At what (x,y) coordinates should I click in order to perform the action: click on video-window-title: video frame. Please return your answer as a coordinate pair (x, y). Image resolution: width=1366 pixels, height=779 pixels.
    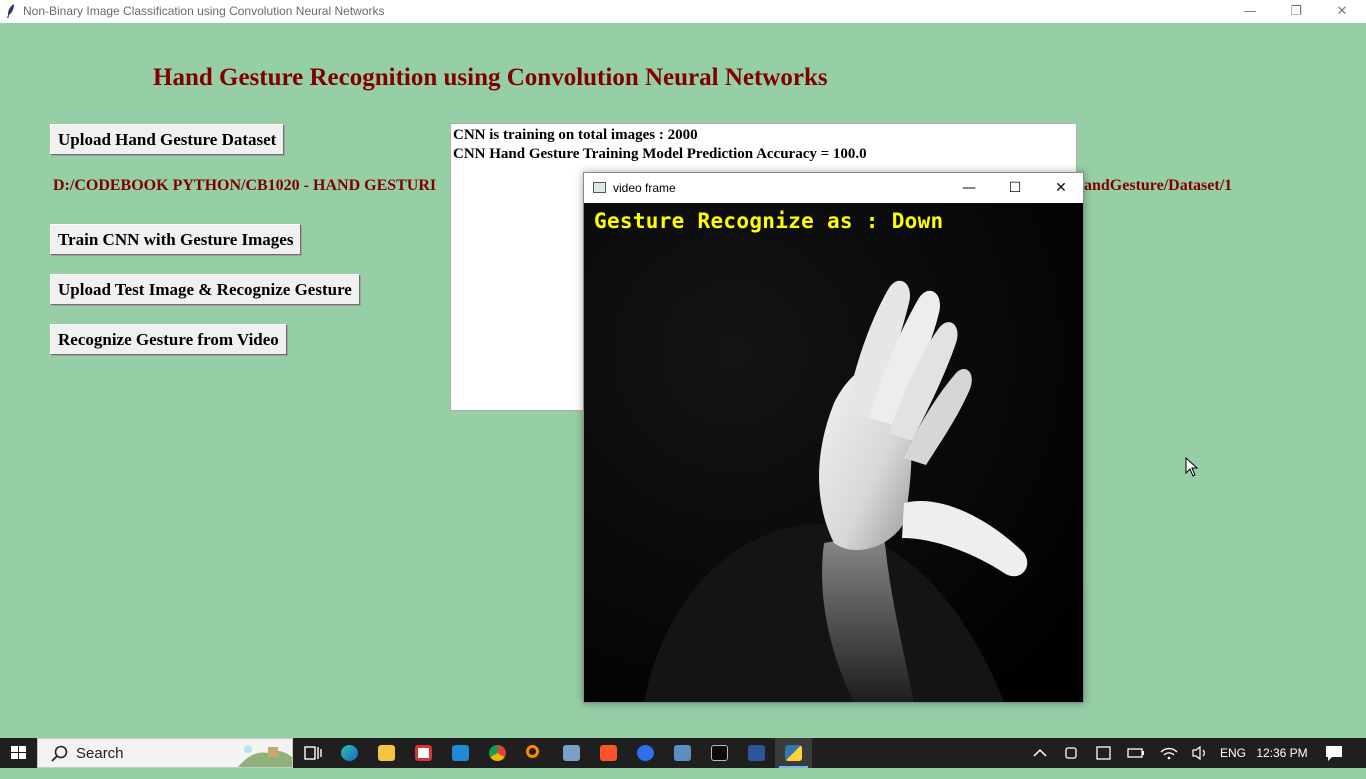
    Looking at the image, I should click on (644, 188).